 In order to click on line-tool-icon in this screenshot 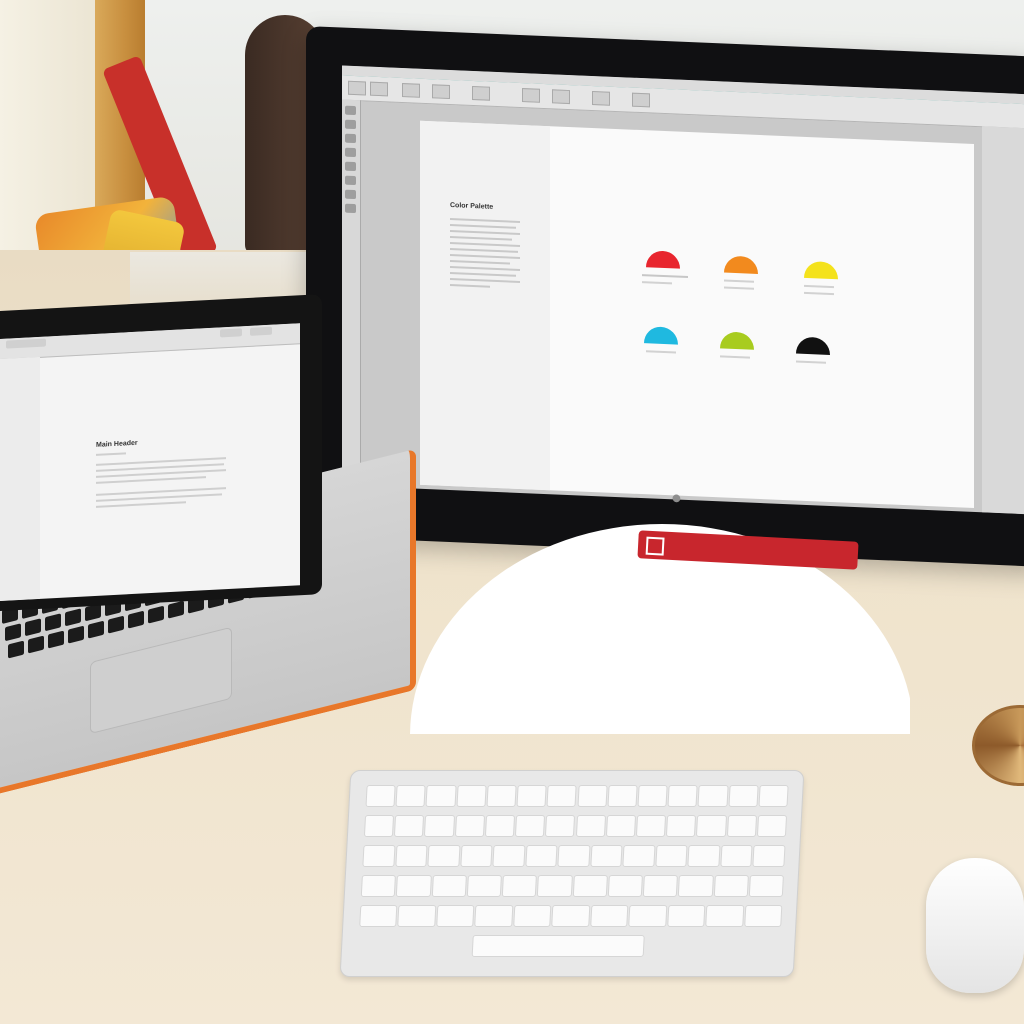, I will do `click(350, 166)`.